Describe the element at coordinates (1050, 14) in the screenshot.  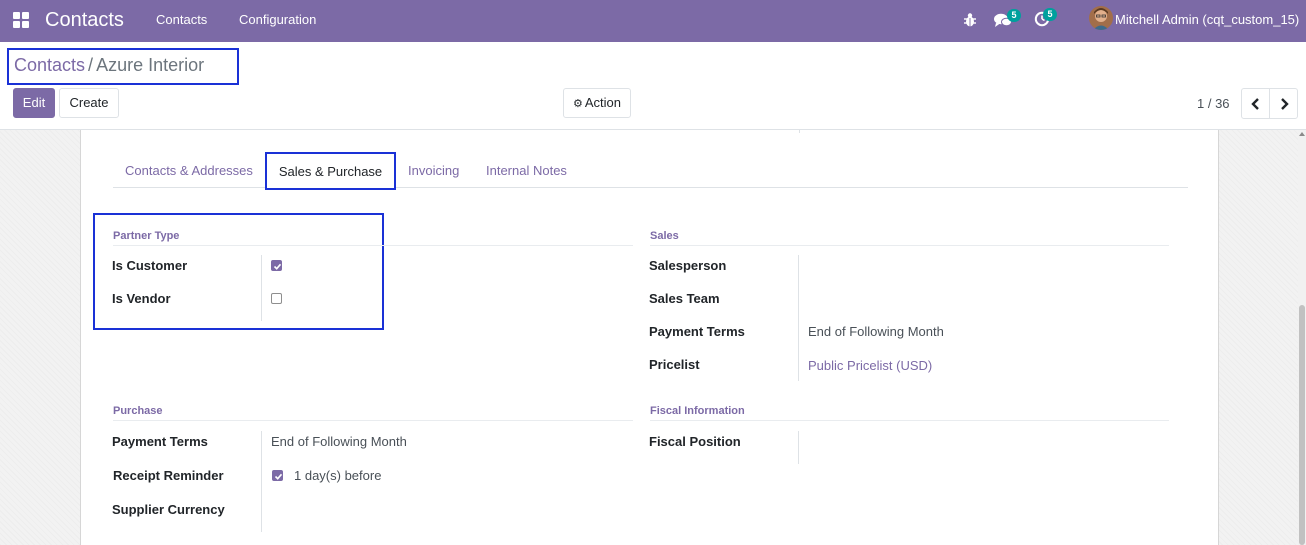
I see `activities-badge: 5` at that location.